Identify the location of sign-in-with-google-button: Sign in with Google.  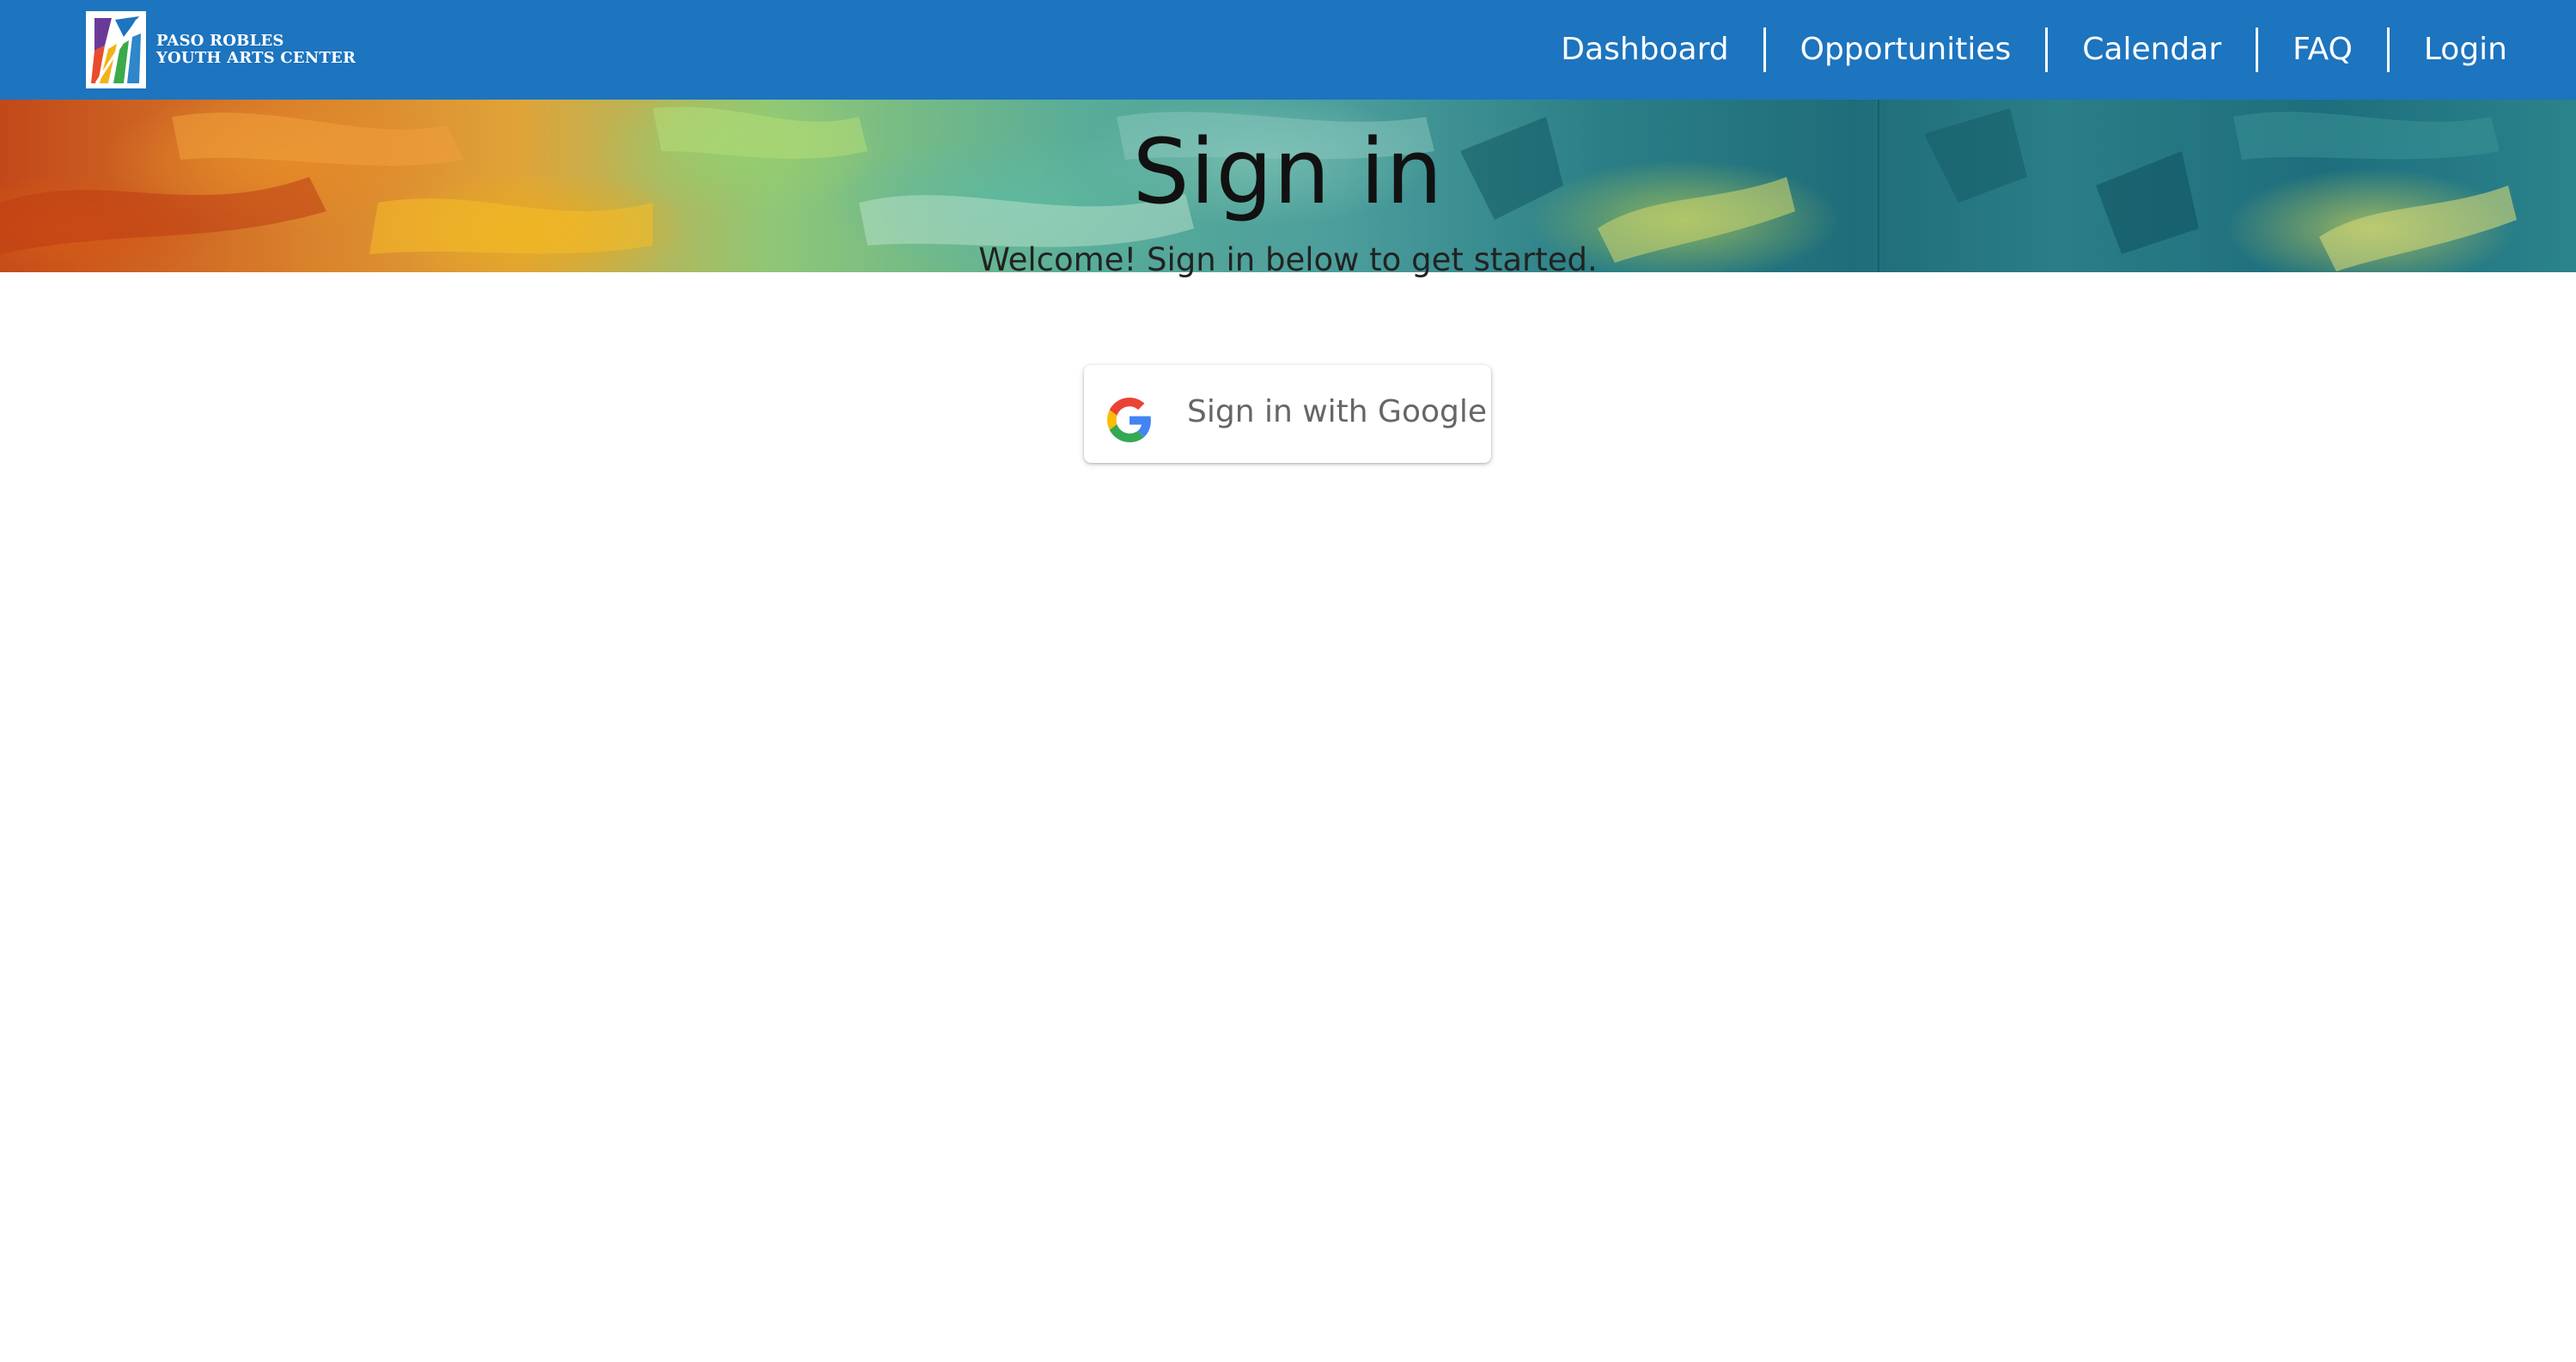
(1287, 414).